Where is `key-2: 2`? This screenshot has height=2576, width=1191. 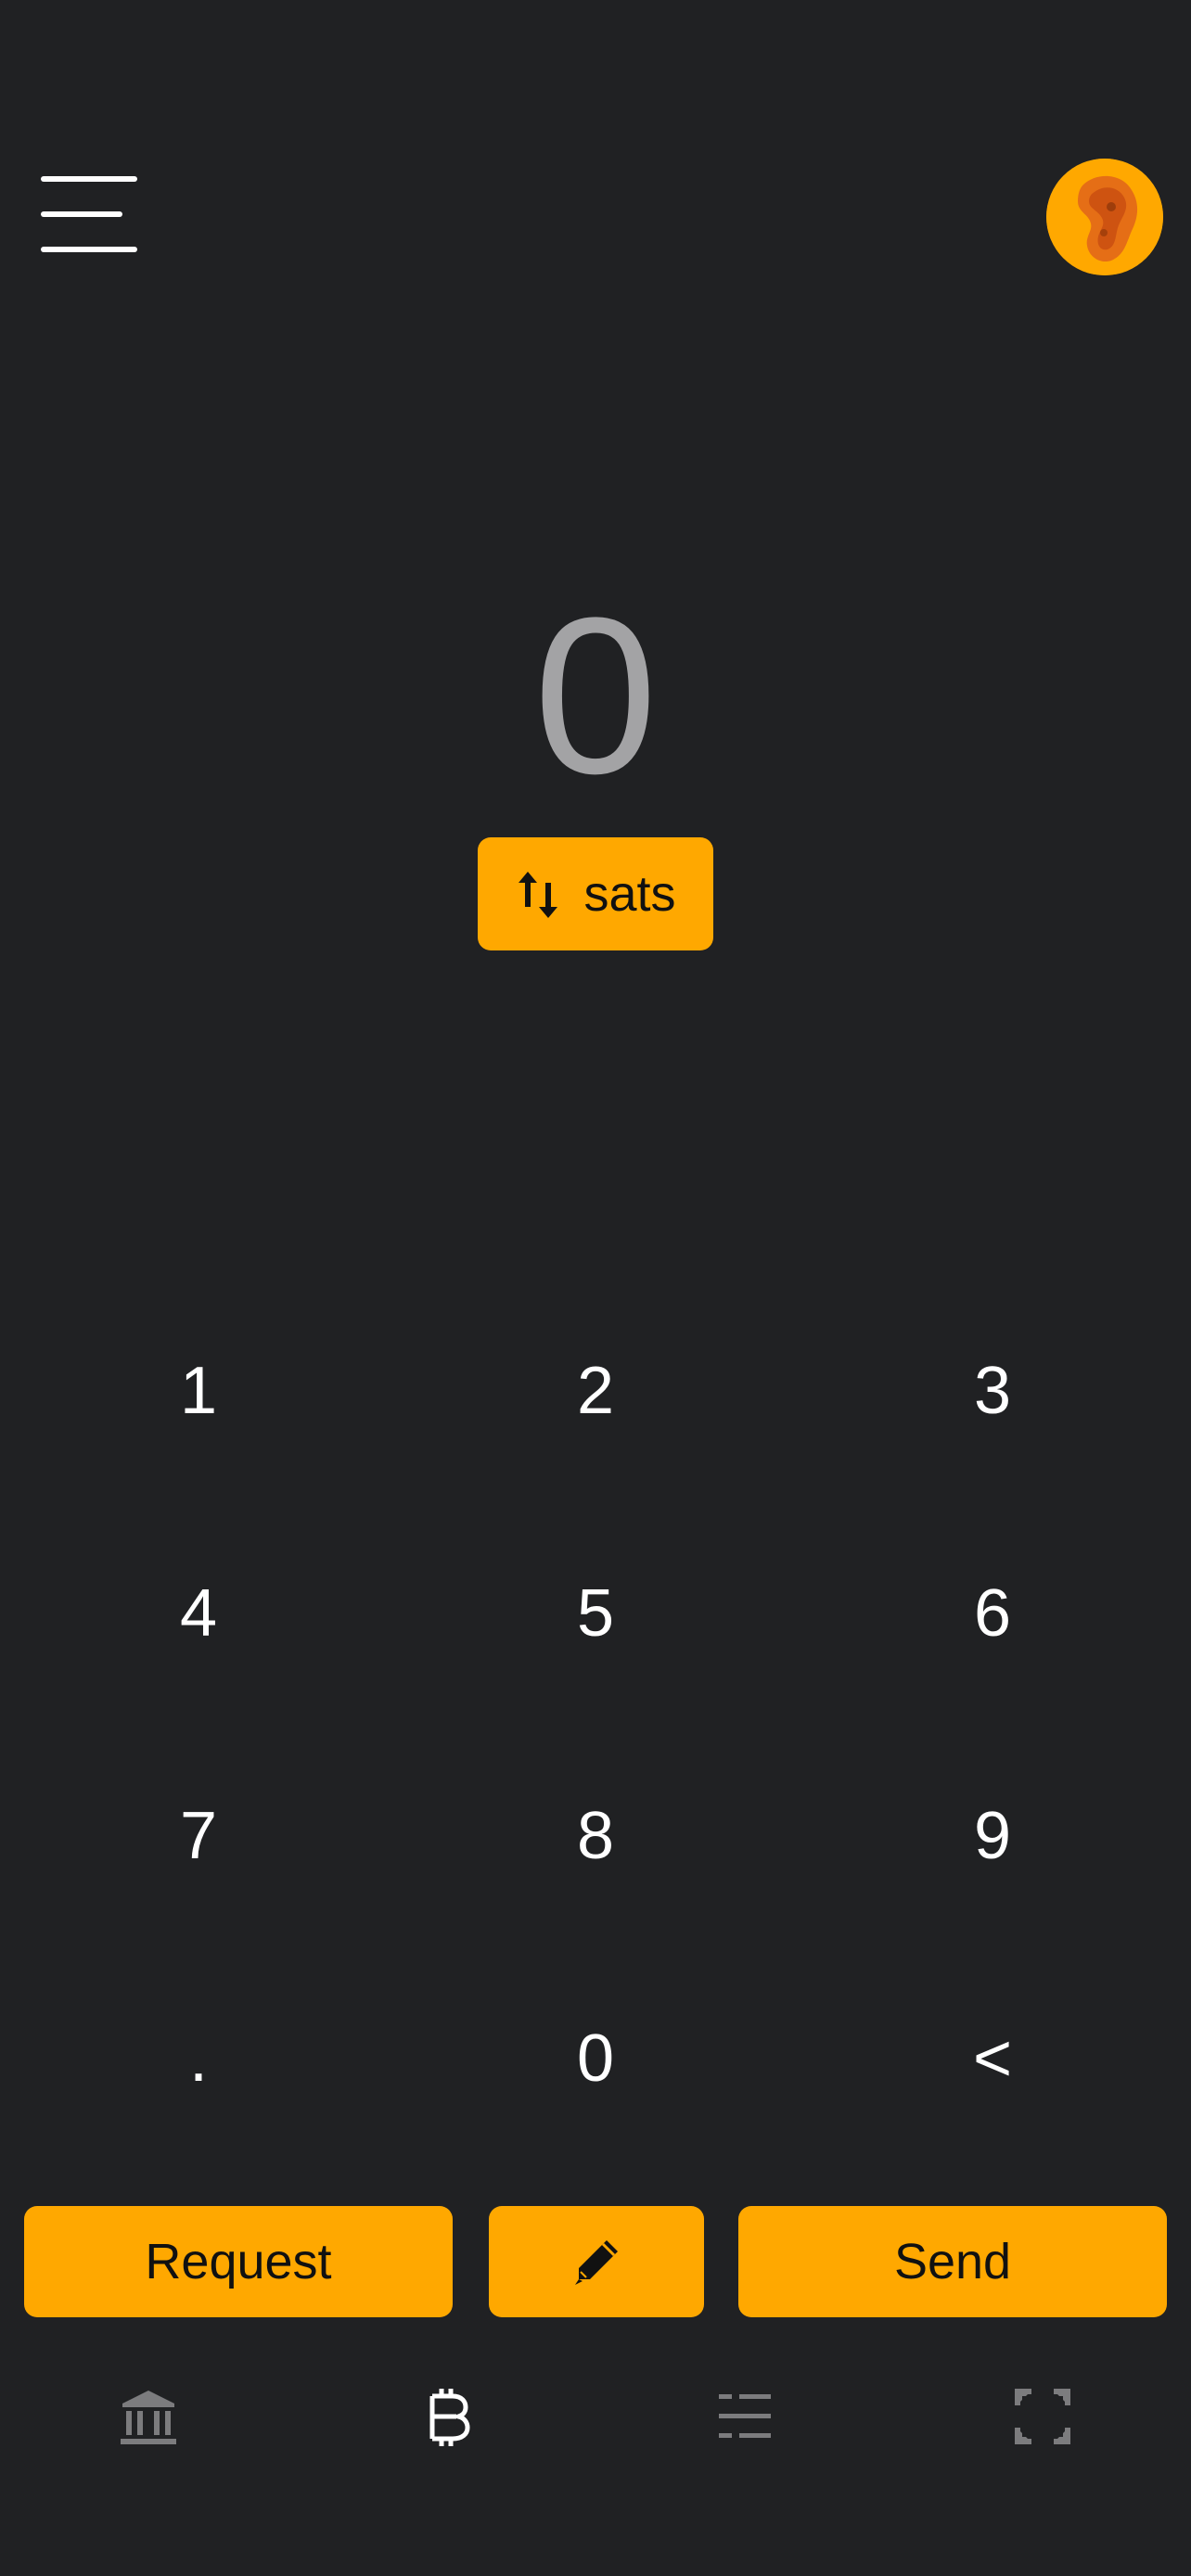
key-2: 2 is located at coordinates (595, 1391).